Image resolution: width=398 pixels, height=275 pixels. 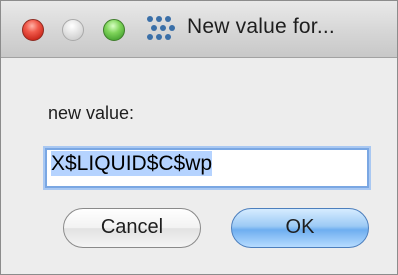 What do you see at coordinates (73, 30) in the screenshot?
I see `minimize-window-button` at bounding box center [73, 30].